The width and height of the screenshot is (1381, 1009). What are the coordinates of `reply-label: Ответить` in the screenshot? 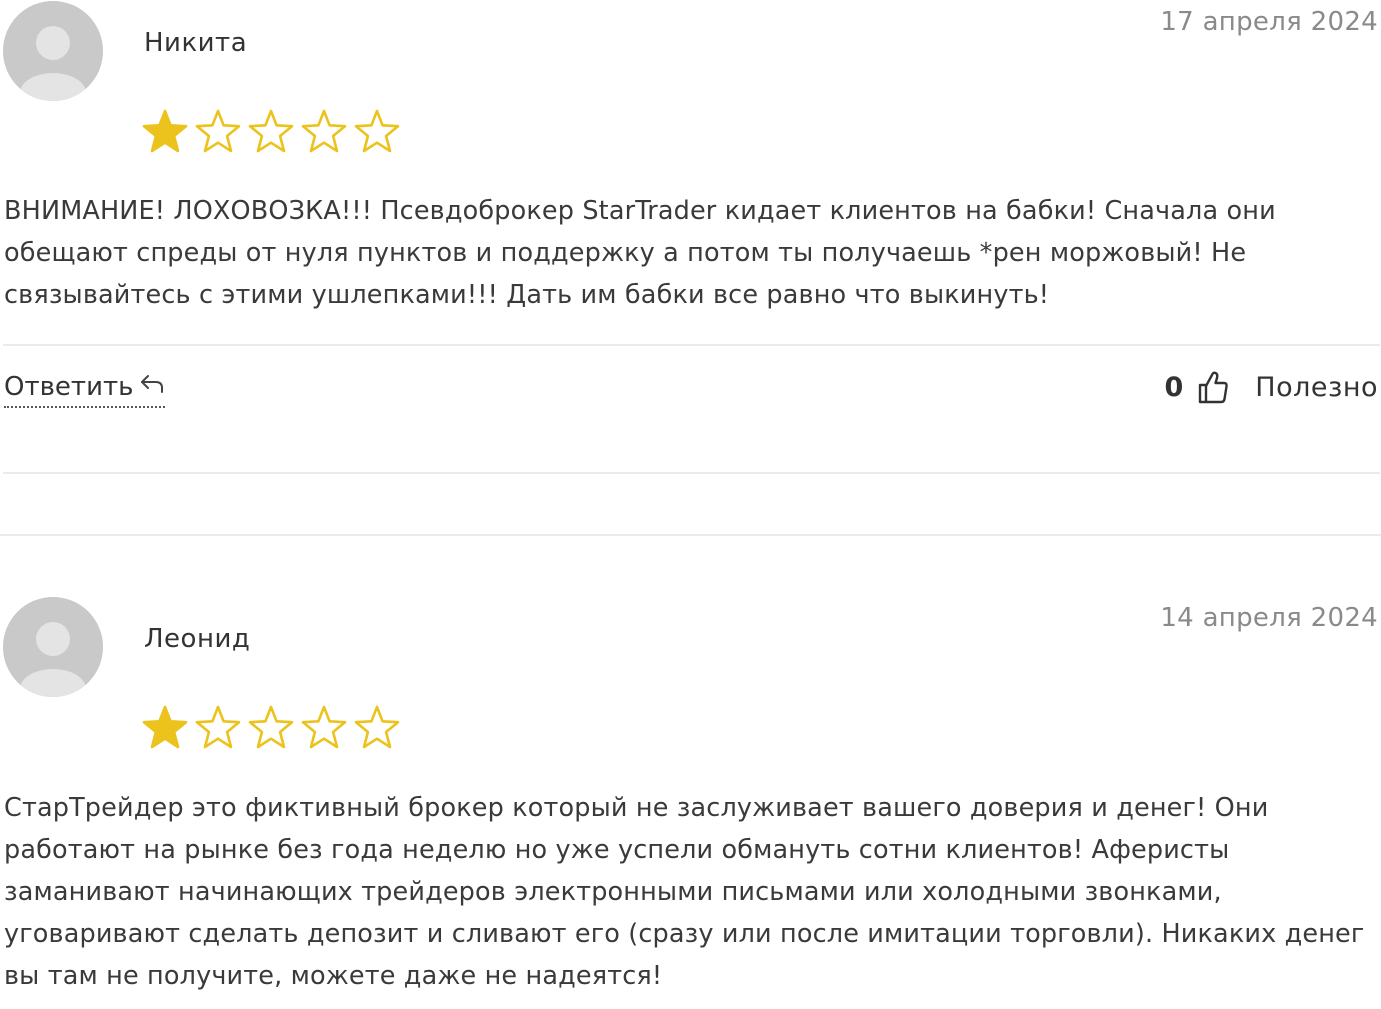 It's located at (69, 387).